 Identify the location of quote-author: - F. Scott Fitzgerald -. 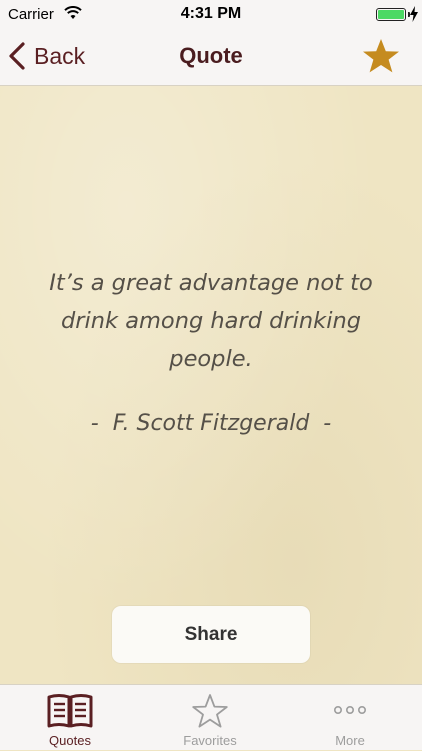
(211, 423).